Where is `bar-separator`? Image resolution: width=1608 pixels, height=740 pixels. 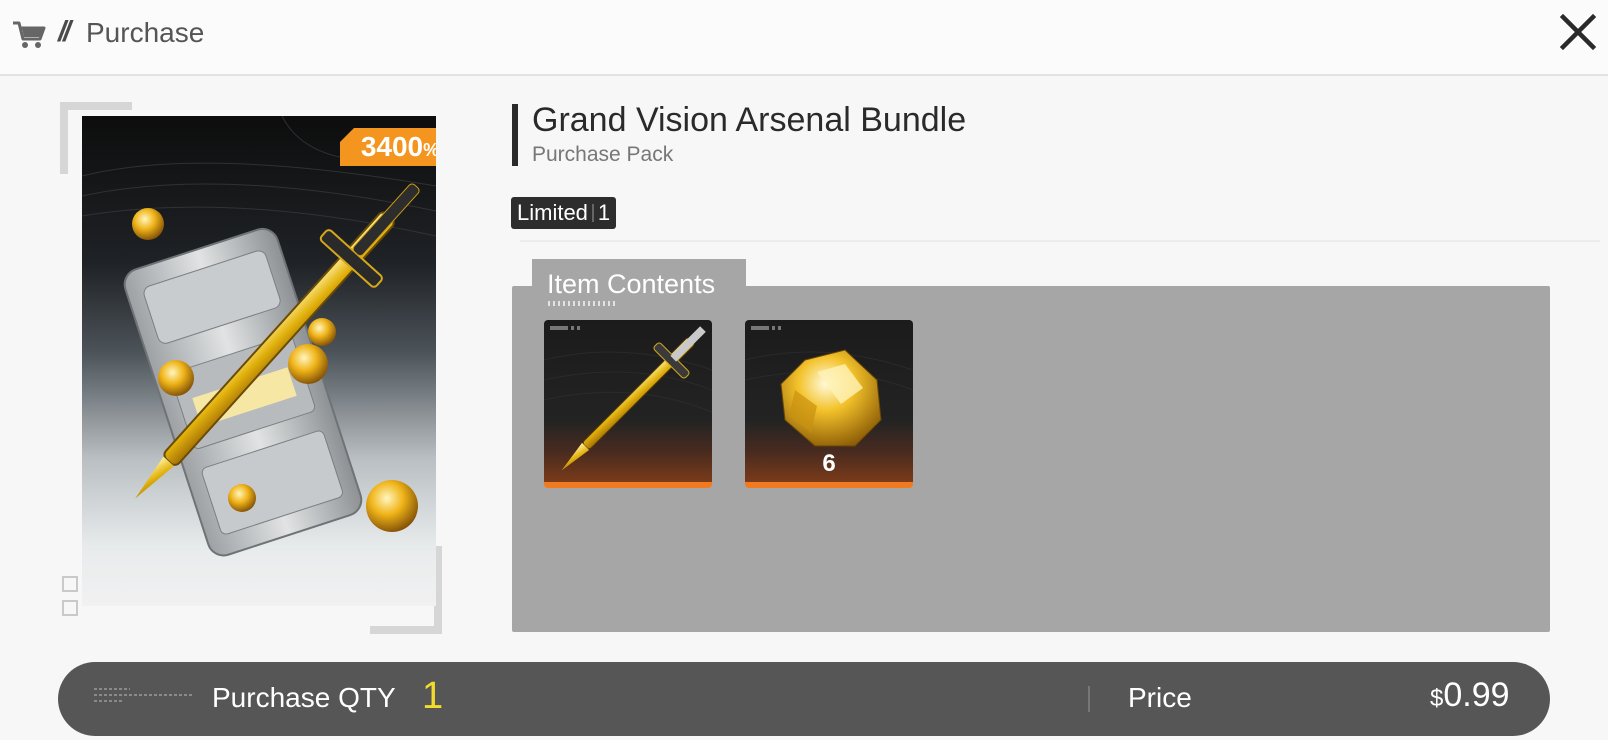
bar-separator is located at coordinates (1089, 699).